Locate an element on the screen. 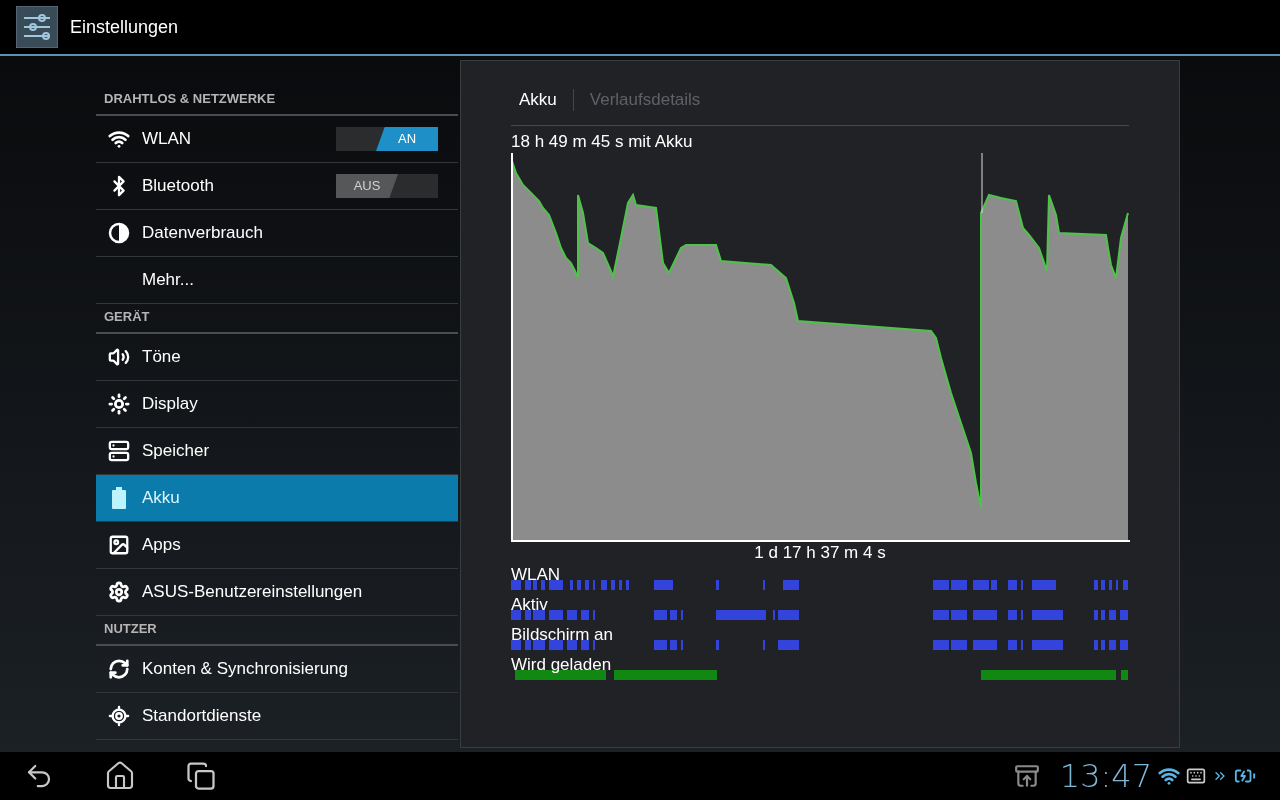 Image resolution: width=1280 pixels, height=800 pixels. section-header: DRAHTLOS & NETZWERKE is located at coordinates (189, 98).